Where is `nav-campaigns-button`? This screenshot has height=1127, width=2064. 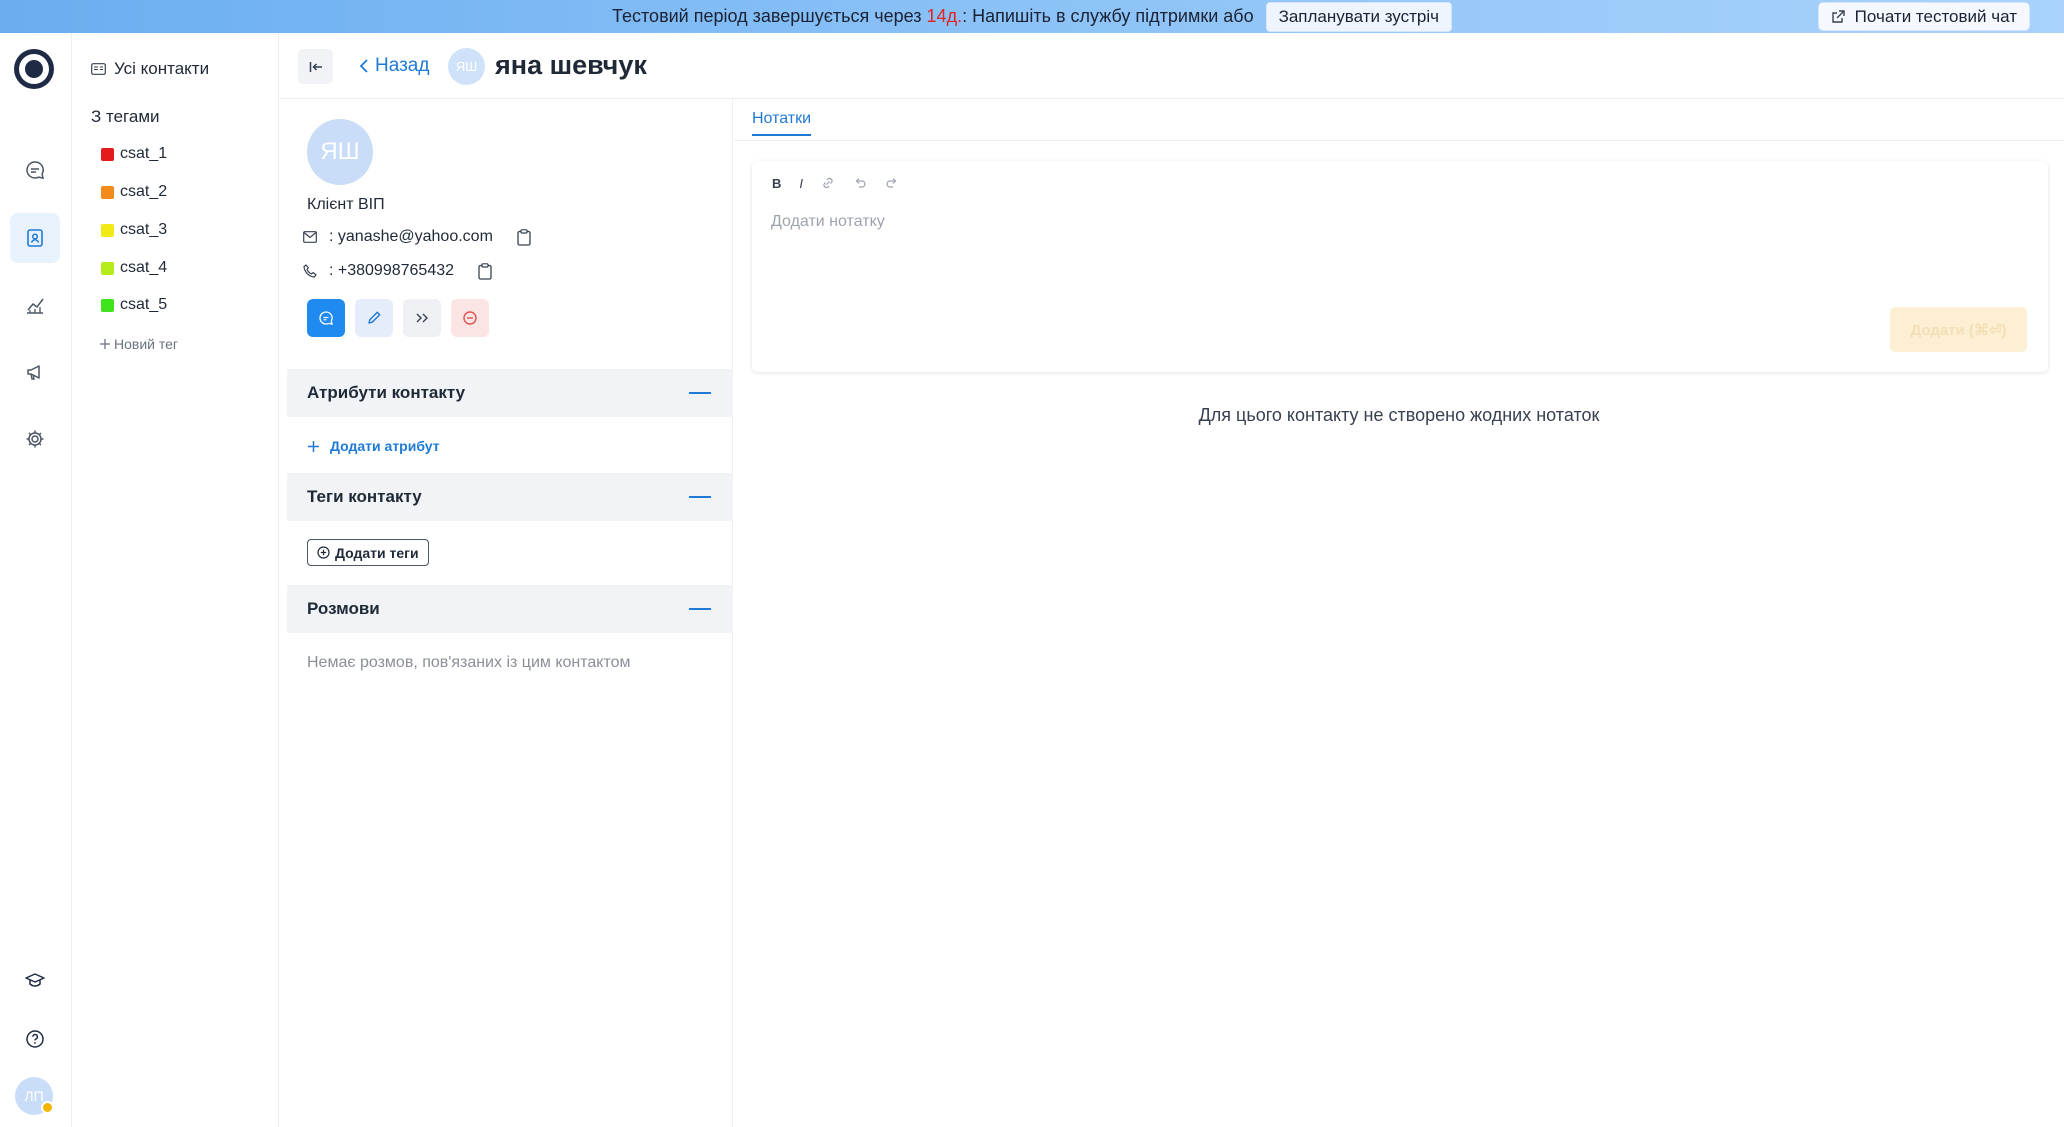
nav-campaigns-button is located at coordinates (35, 372).